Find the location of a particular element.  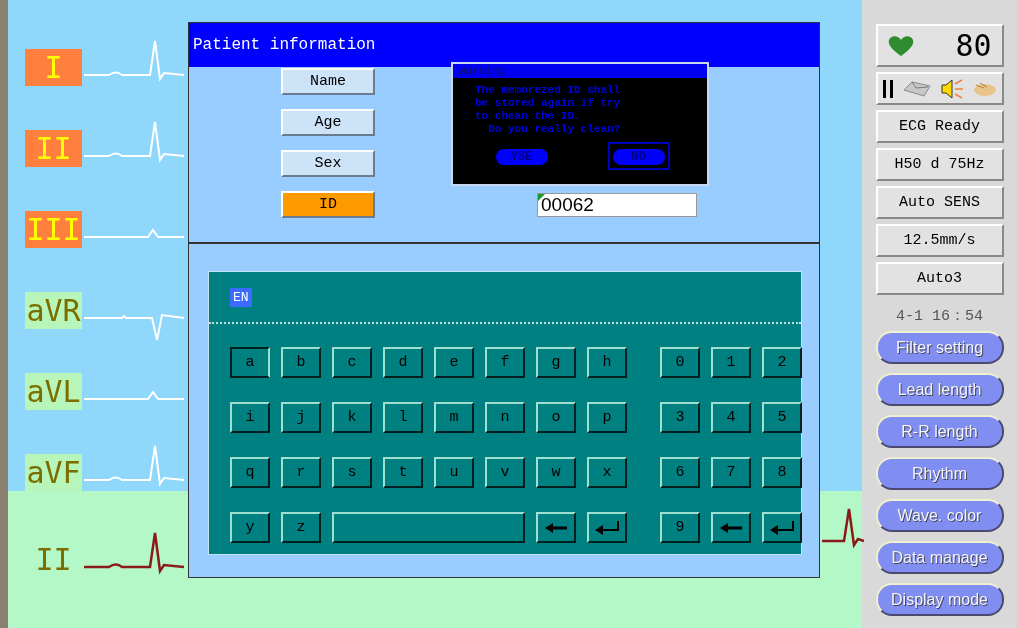

key: 2 is located at coordinates (782, 362).